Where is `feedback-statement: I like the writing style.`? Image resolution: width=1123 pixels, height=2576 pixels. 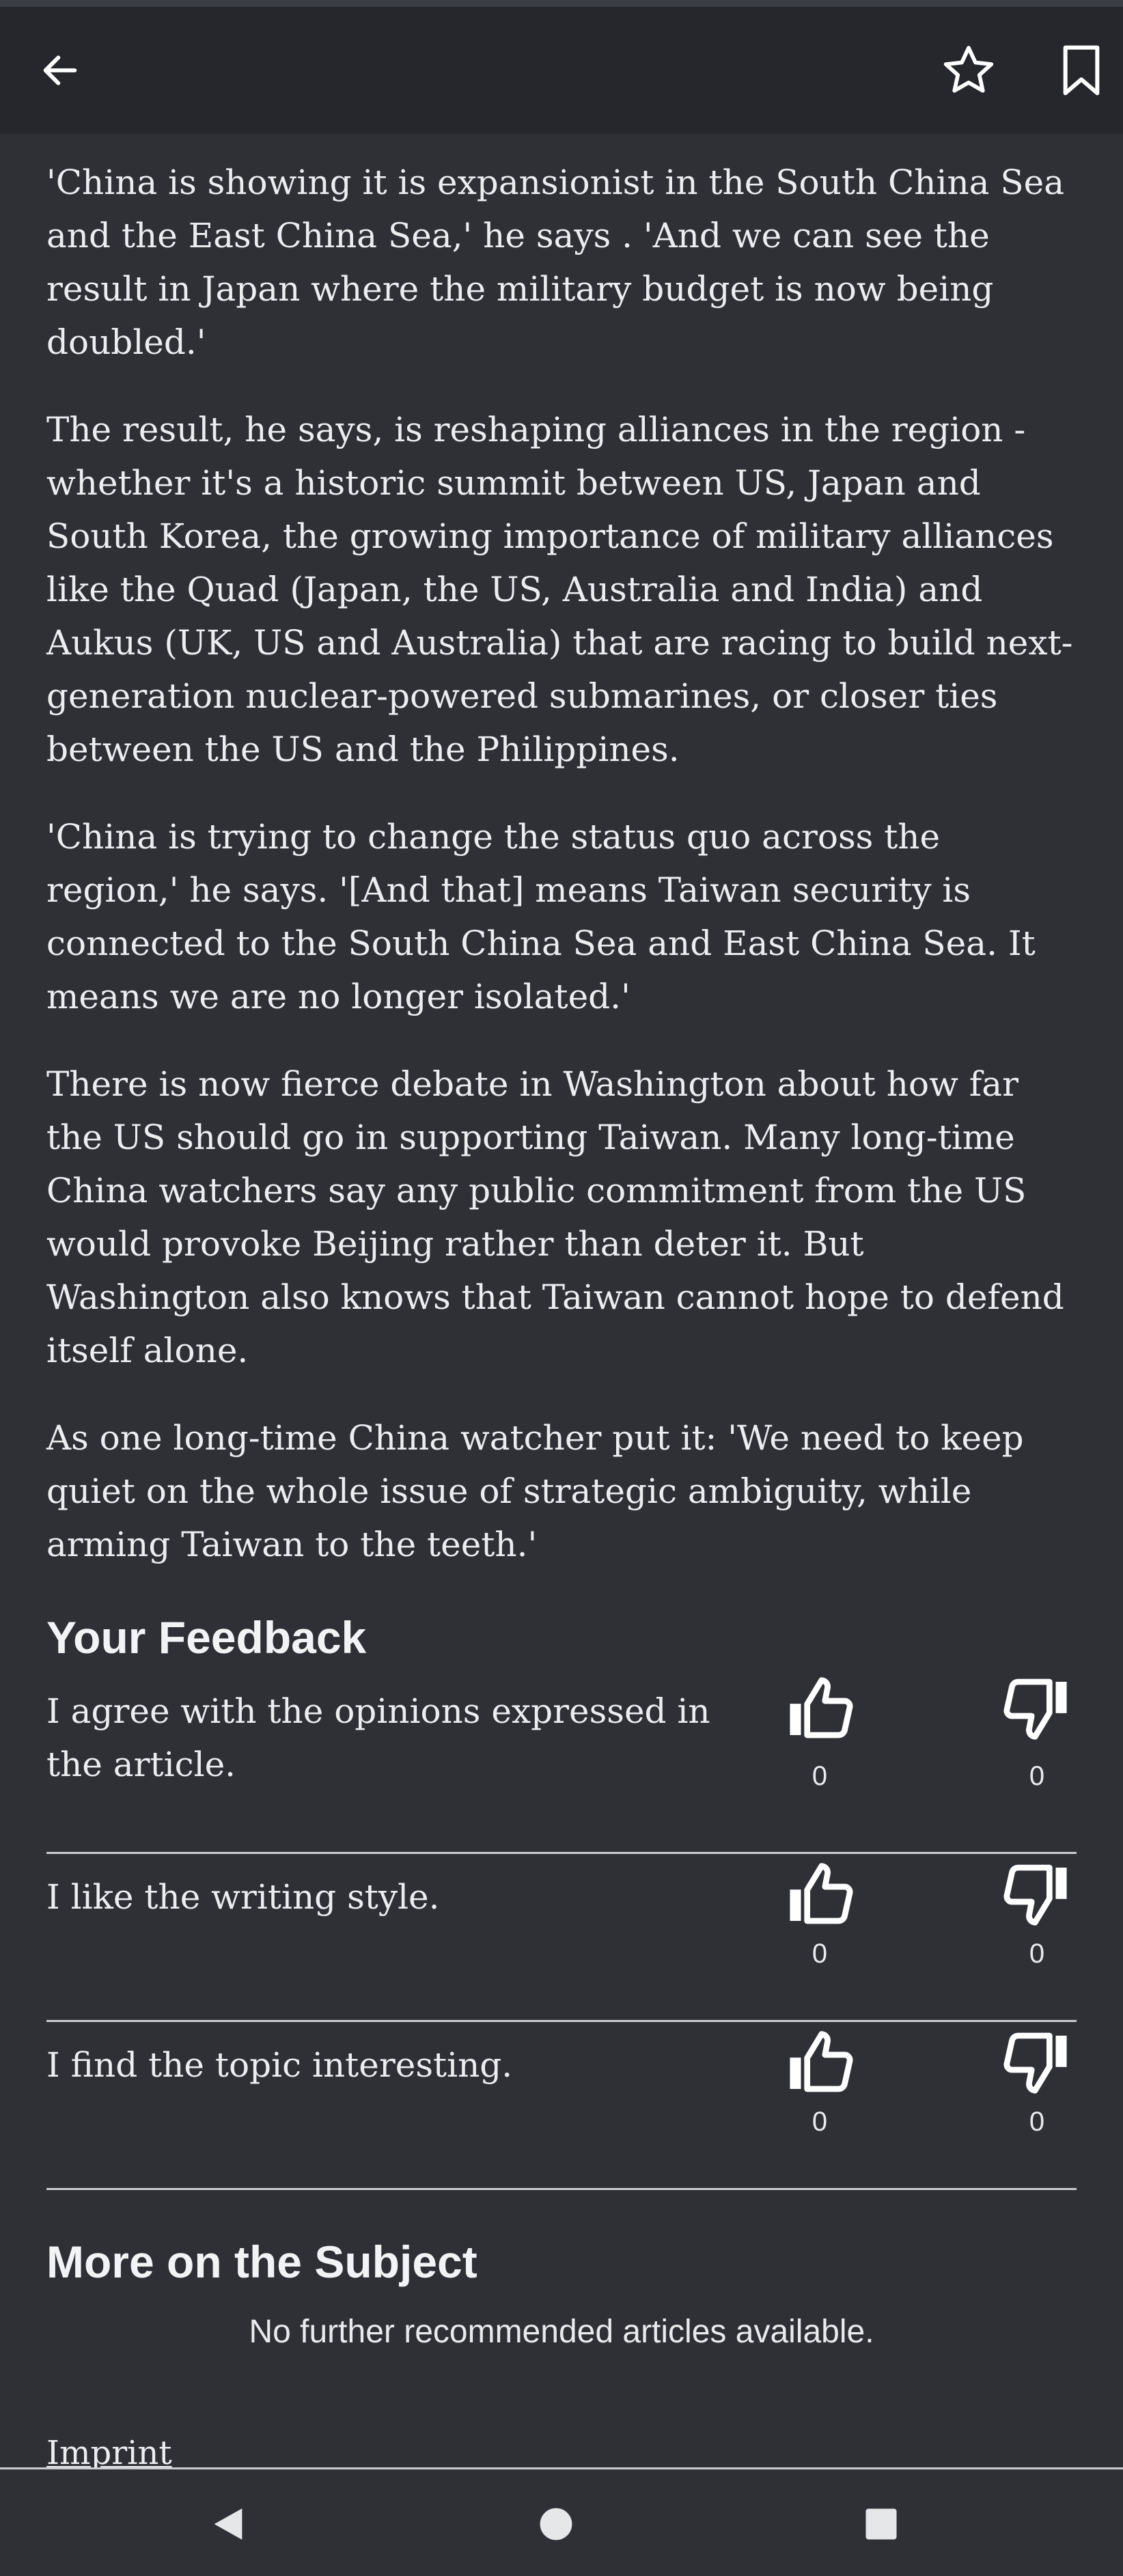
feedback-statement: I like the writing style. is located at coordinates (243, 1897).